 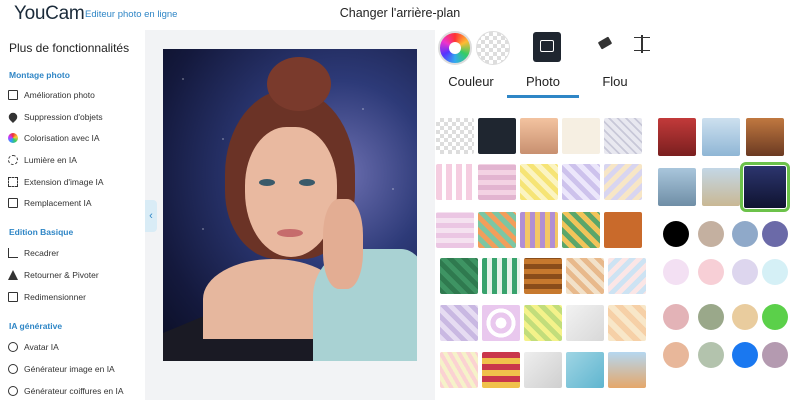 I want to click on sidebar-item-label: Lumière en IA, so click(x=50, y=160).